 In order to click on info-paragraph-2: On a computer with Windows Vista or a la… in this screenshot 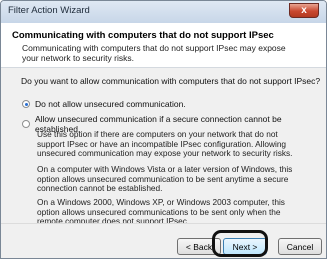, I will do `click(165, 179)`.